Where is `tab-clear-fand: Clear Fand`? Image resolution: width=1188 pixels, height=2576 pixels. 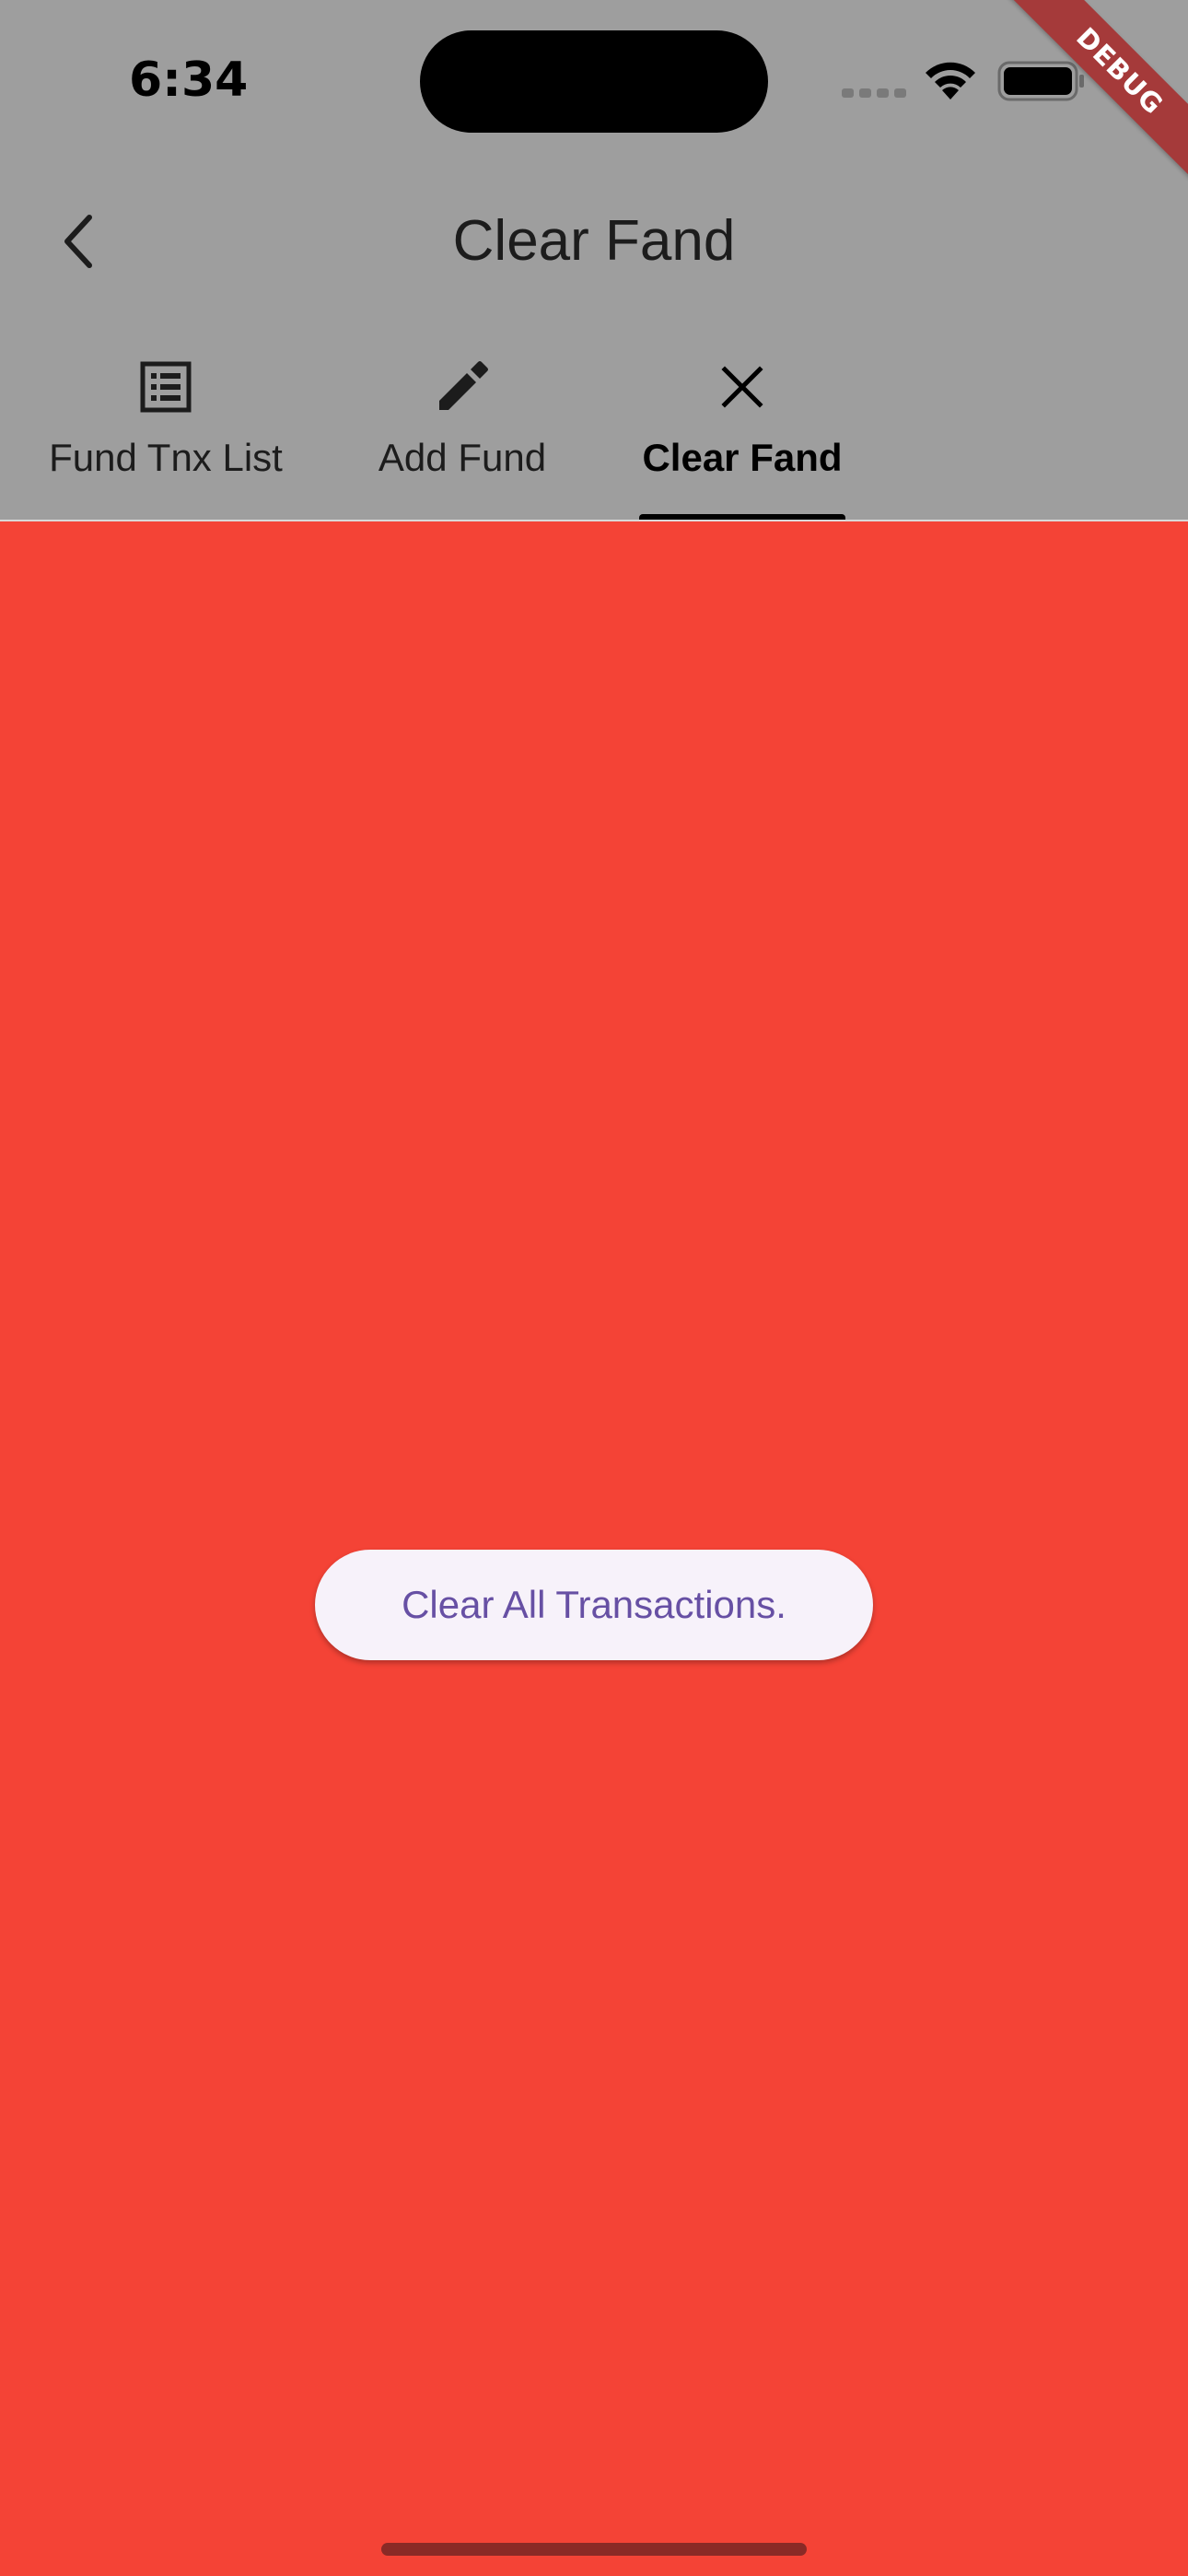
tab-clear-fand: Clear Fand is located at coordinates (742, 438).